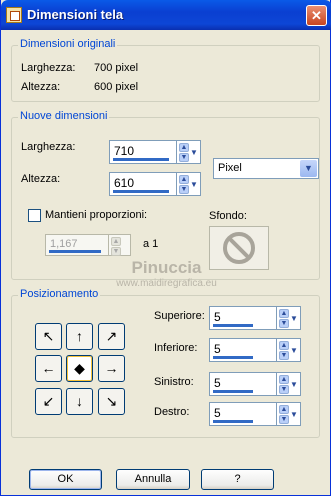  What do you see at coordinates (143, 184) in the screenshot?
I see `height-input: 610` at bounding box center [143, 184].